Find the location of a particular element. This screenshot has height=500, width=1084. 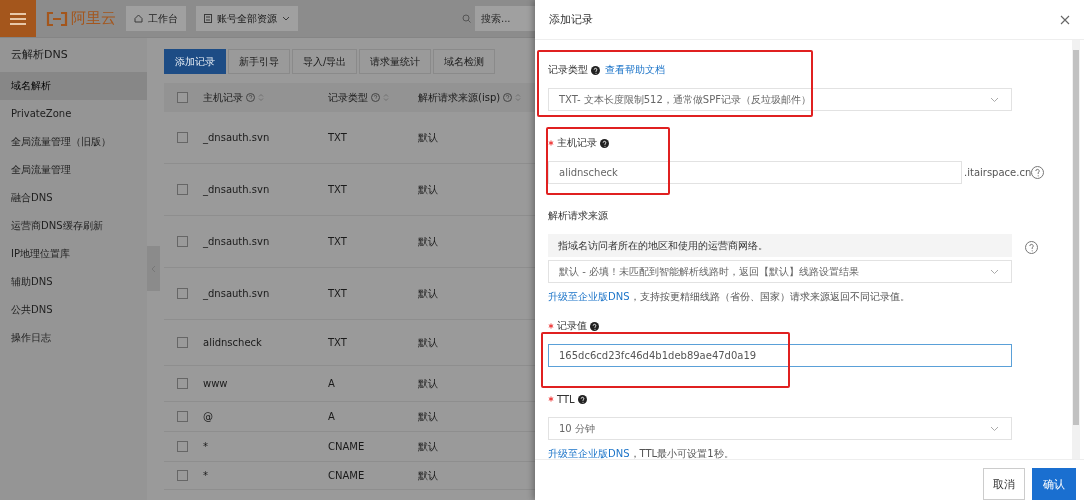

domain-suffix: .itairspace.cn is located at coordinates (998, 172).